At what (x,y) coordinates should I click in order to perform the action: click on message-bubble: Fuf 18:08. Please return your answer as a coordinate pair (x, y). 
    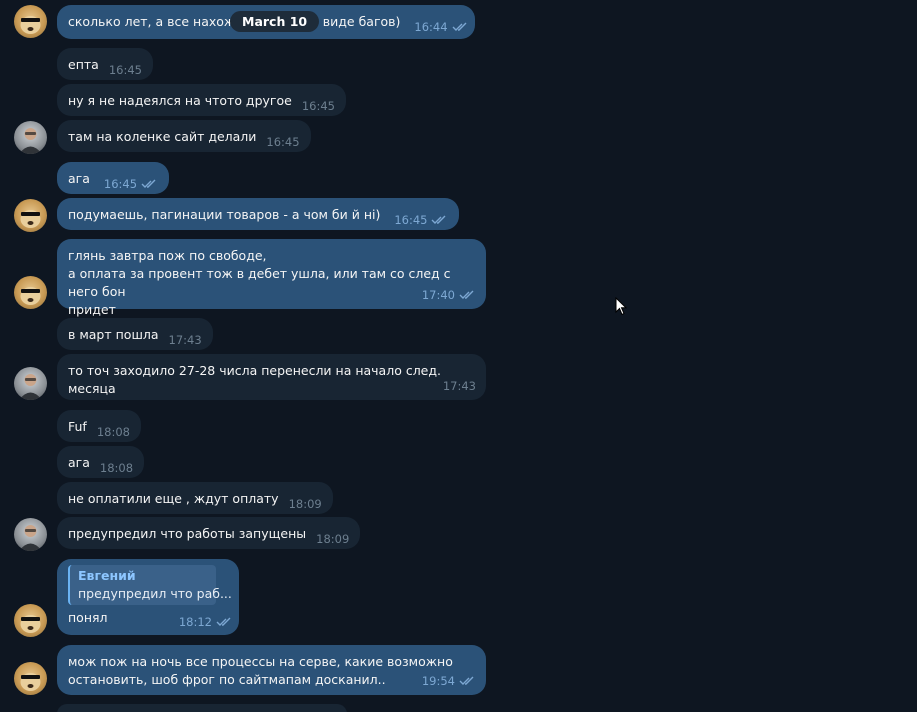
    Looking at the image, I should click on (99, 426).